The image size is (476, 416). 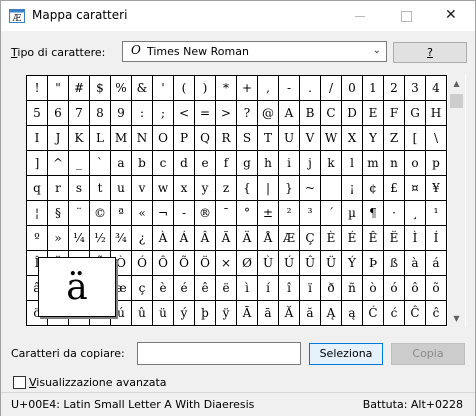 What do you see at coordinates (436, 88) in the screenshot?
I see `char-cell: 4` at bounding box center [436, 88].